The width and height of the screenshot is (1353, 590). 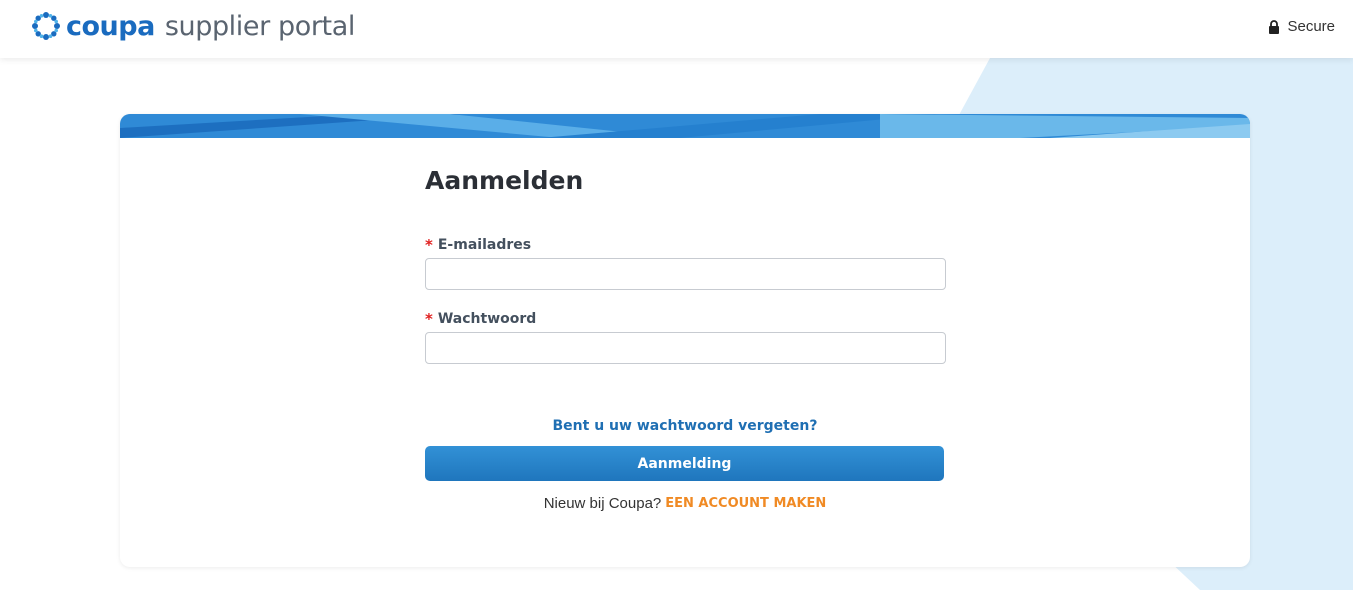 What do you see at coordinates (260, 26) in the screenshot?
I see `logo-subtitle-text: supplier portal` at bounding box center [260, 26].